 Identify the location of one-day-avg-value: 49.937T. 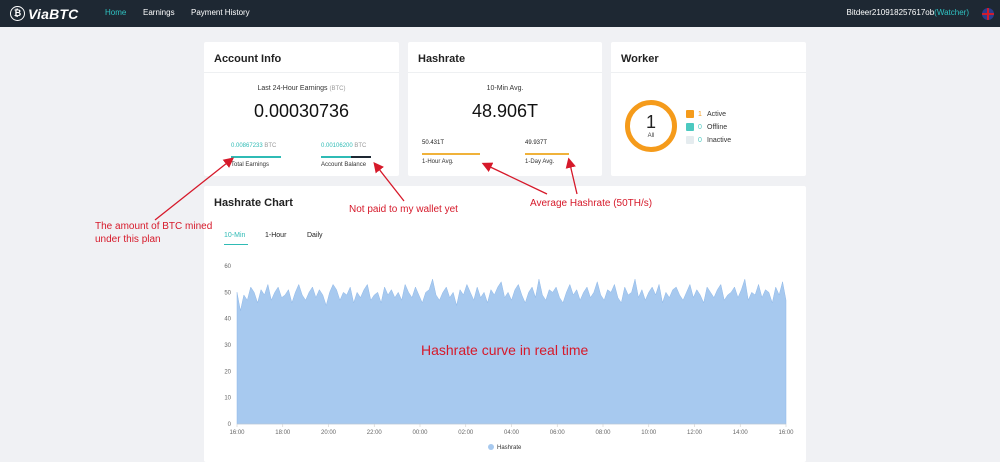
(536, 143).